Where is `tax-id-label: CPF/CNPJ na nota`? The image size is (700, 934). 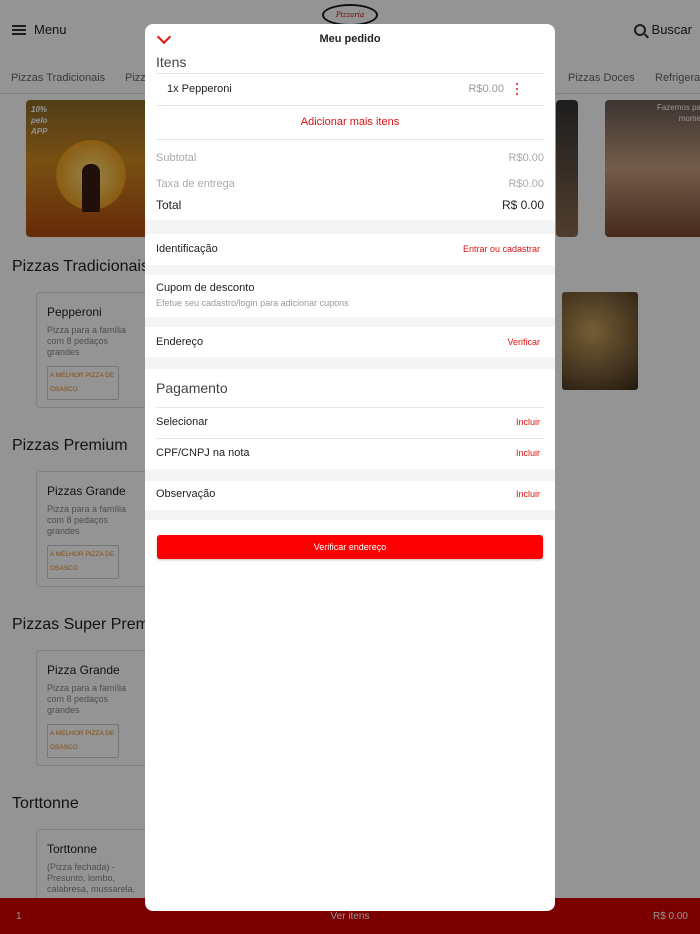 tax-id-label: CPF/CNPJ na nota is located at coordinates (203, 453).